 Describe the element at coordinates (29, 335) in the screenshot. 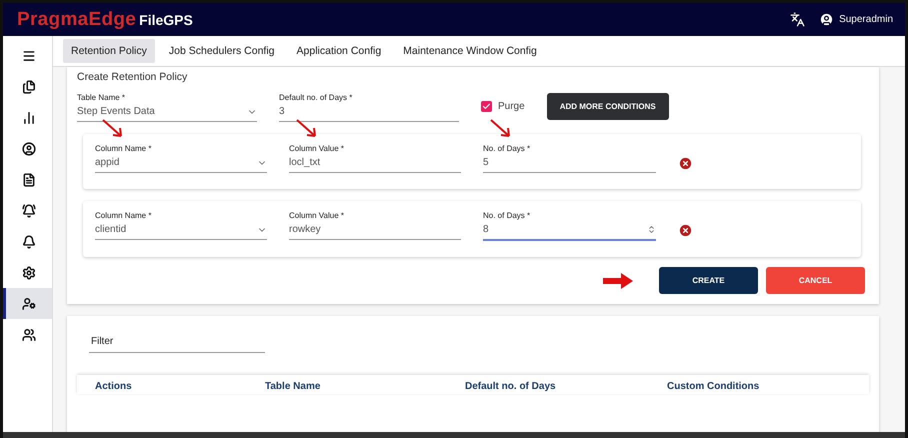

I see `users-icon` at that location.